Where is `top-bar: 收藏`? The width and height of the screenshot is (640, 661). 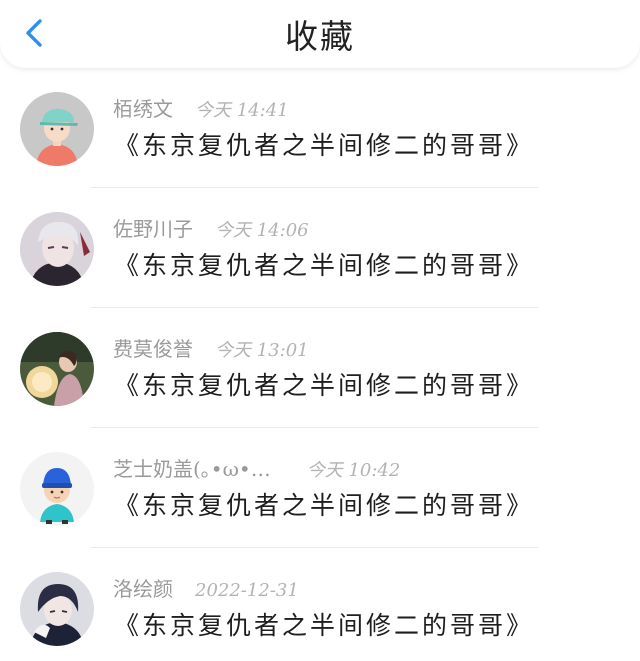
top-bar: 收藏 is located at coordinates (320, 34).